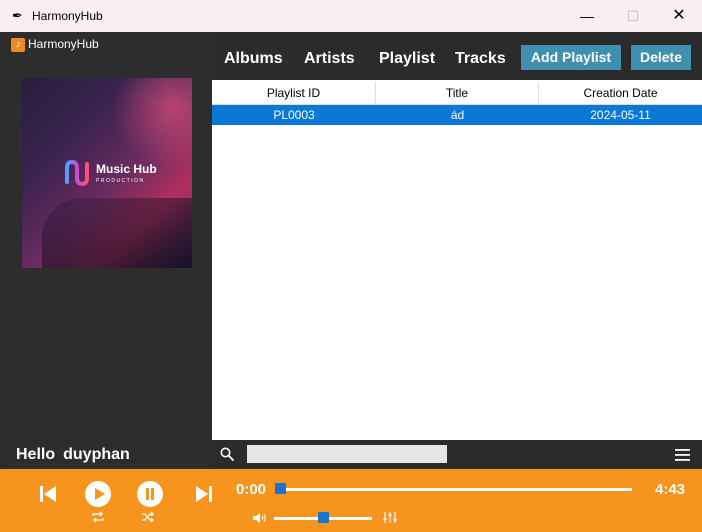 The image size is (702, 532). Describe the element at coordinates (679, 16) in the screenshot. I see `close-button: ✕` at that location.